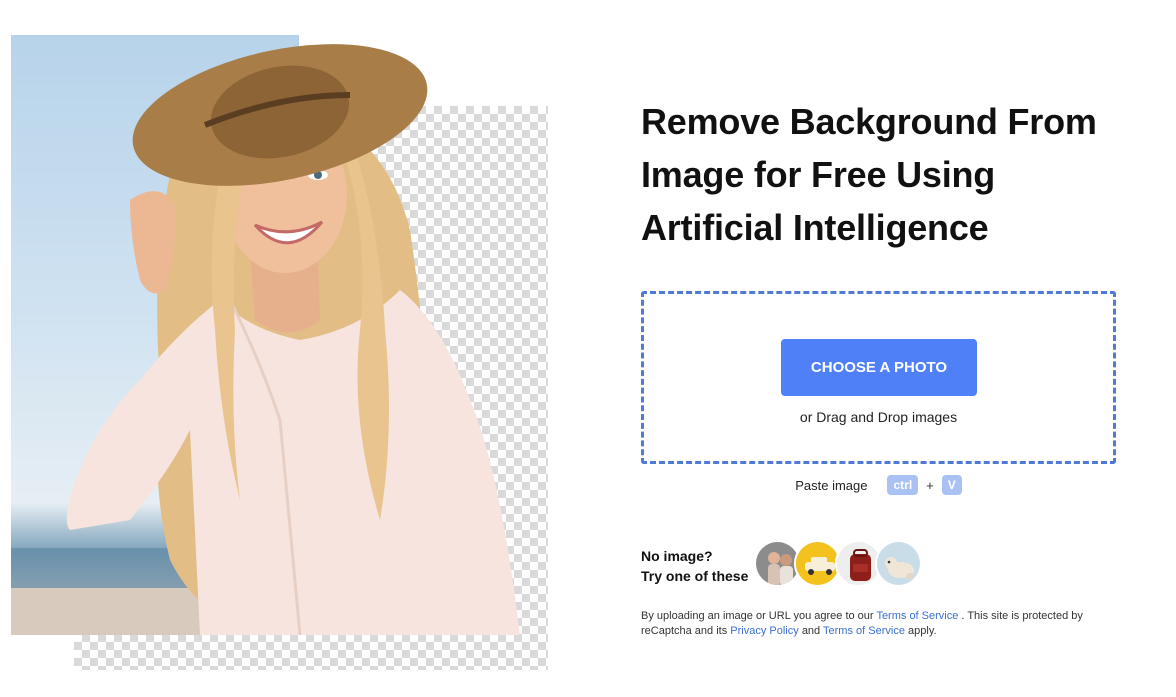 The width and height of the screenshot is (1176, 697). What do you see at coordinates (878, 485) in the screenshot?
I see `paste-shortcut-hint: Paste image ctrl + V` at bounding box center [878, 485].